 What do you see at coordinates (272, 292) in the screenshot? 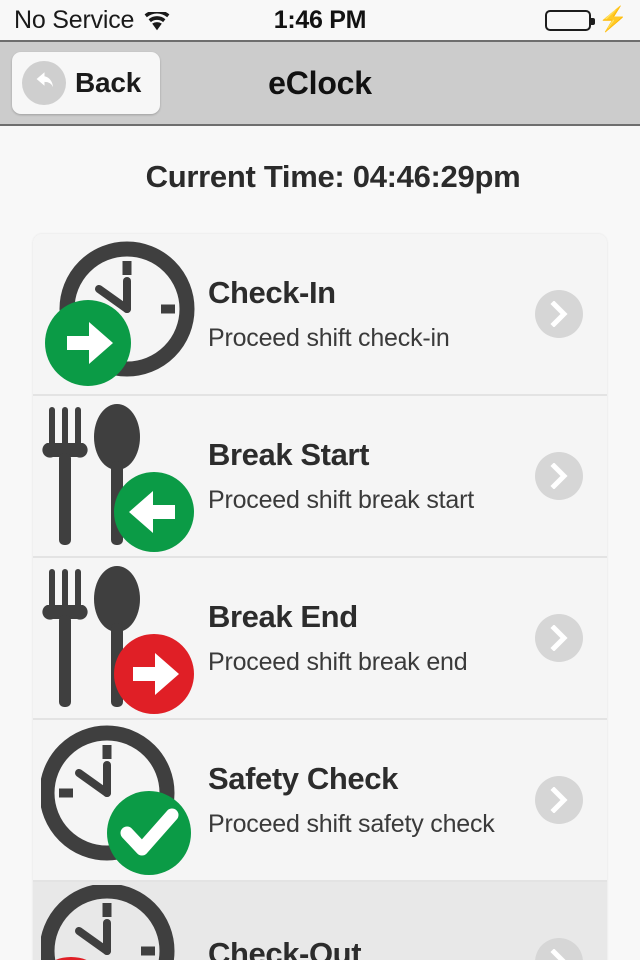
I see `list-item-title: Check-In` at bounding box center [272, 292].